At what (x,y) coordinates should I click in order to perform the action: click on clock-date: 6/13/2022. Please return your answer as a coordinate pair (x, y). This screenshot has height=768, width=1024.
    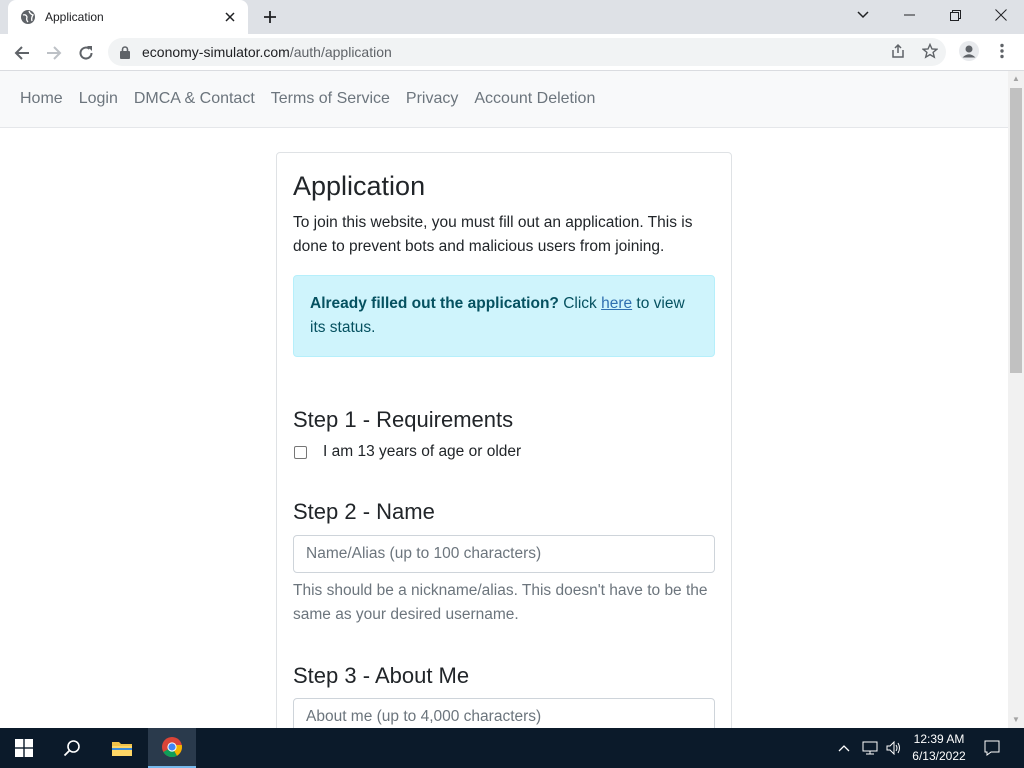
    Looking at the image, I should click on (939, 756).